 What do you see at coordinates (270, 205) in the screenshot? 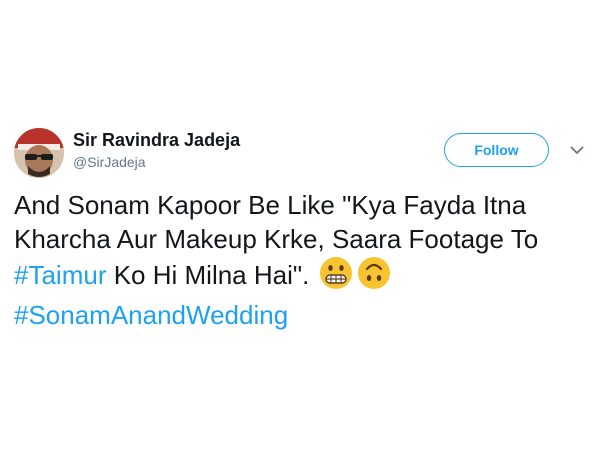
I see `tweet-text-line-1: And Sonam Kapoor Be Like "Kya Fayda Itna` at bounding box center [270, 205].